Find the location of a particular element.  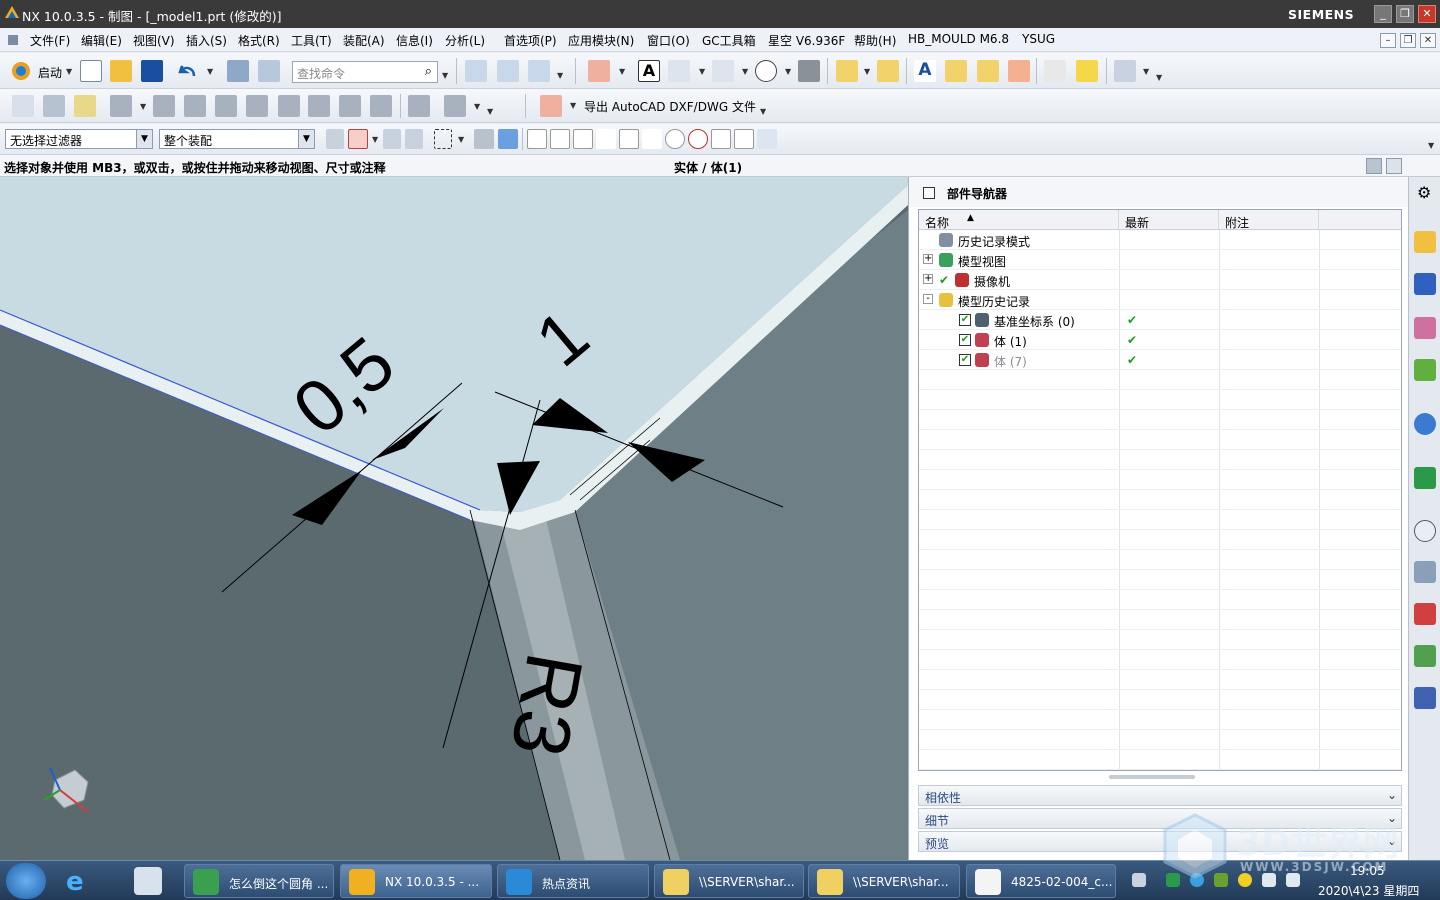

break-line-icon is located at coordinates (888, 71).